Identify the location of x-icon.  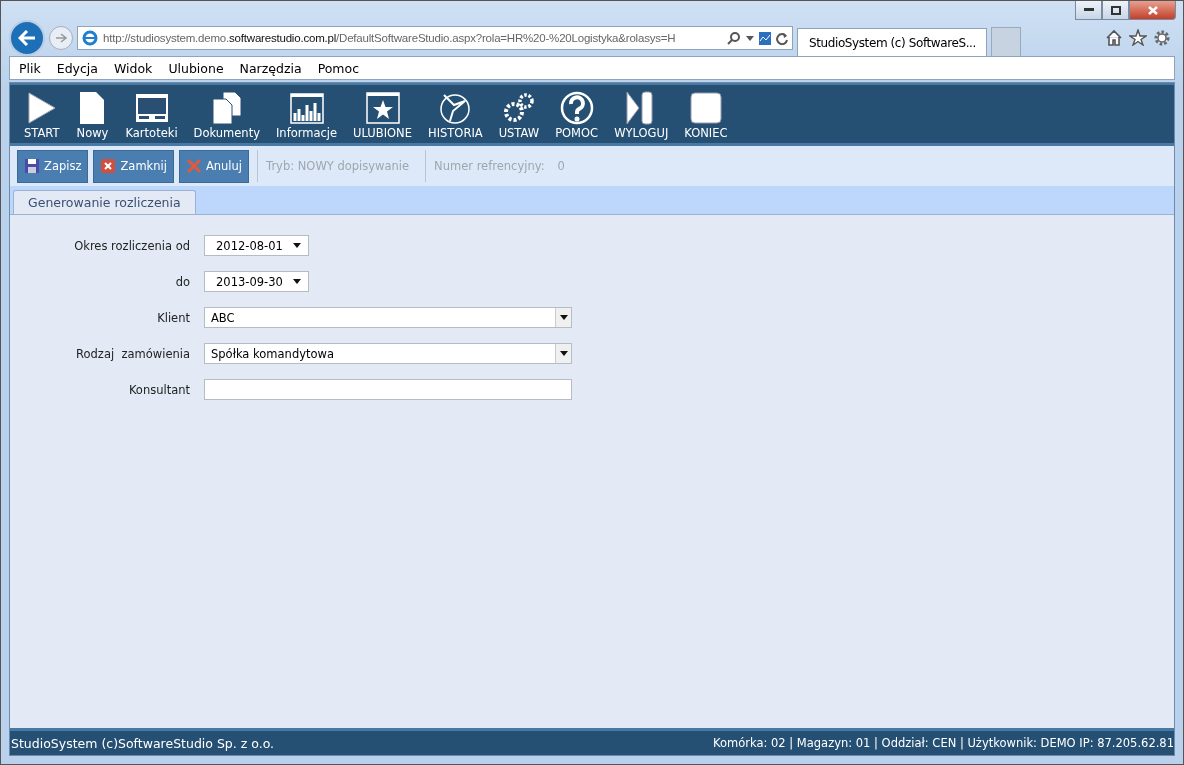
(193, 166).